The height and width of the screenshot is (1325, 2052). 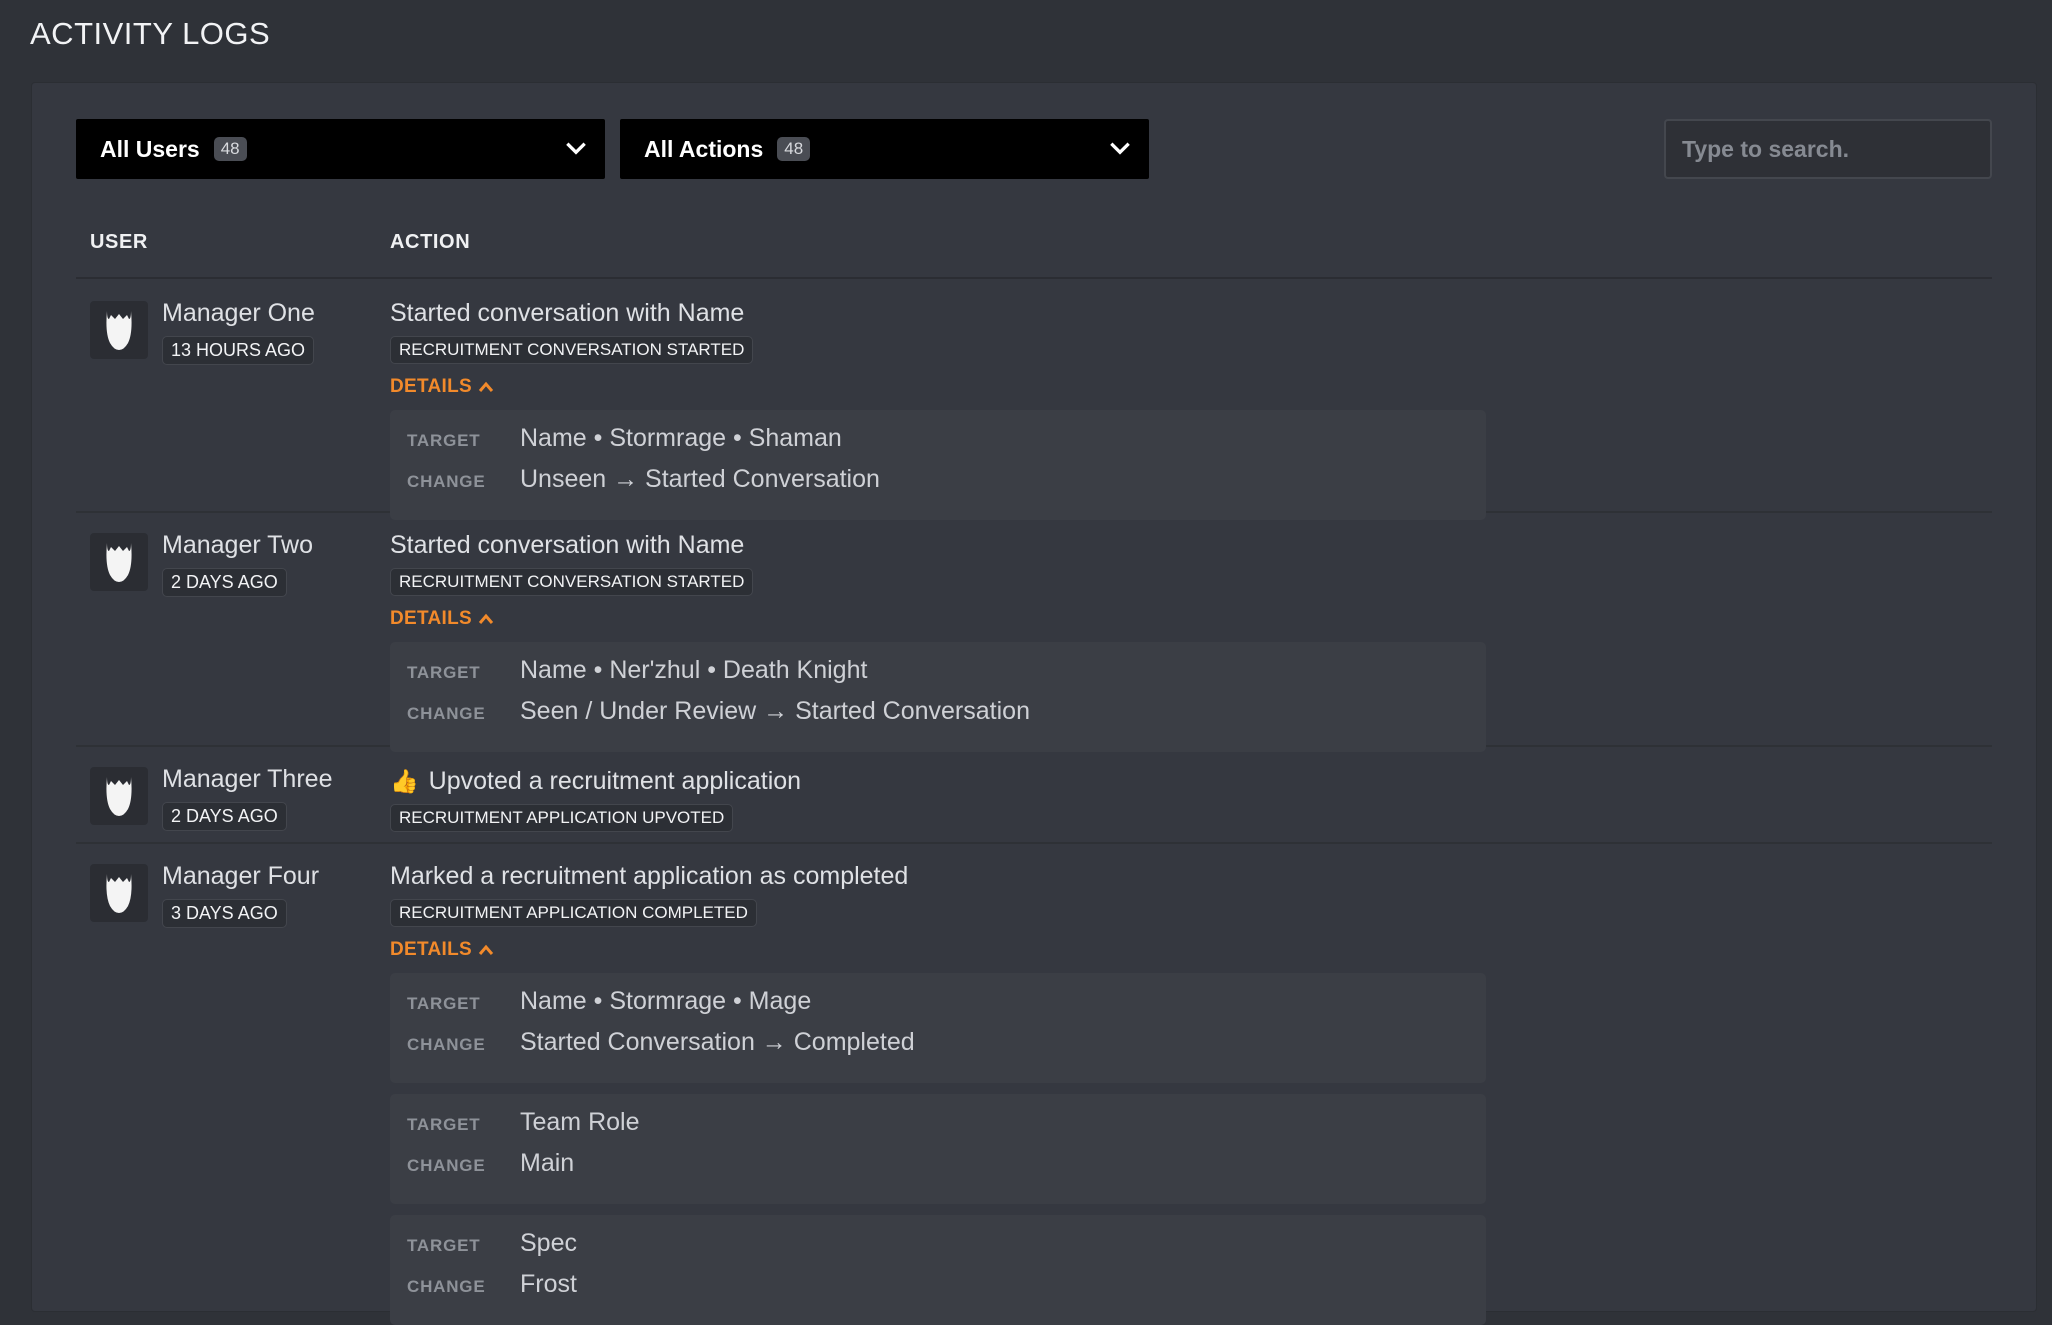 What do you see at coordinates (150, 33) in the screenshot?
I see `page-title: ACTIVITY LOGS` at bounding box center [150, 33].